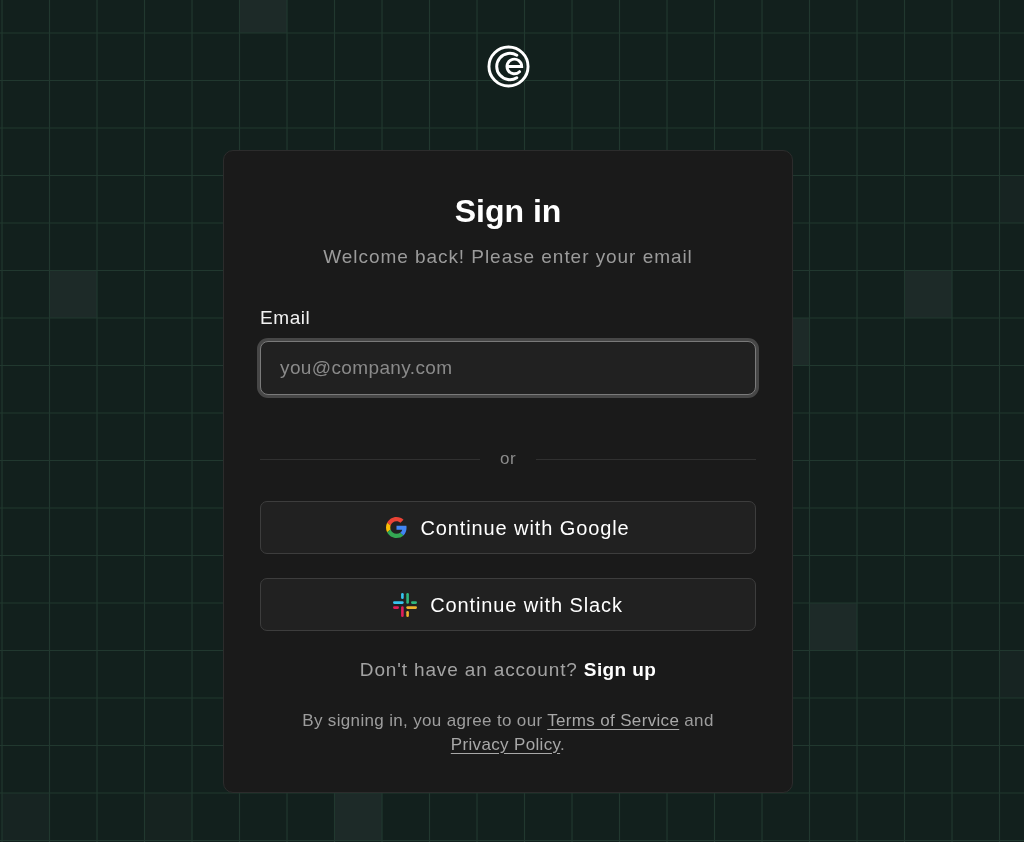 This screenshot has height=842, width=1024. What do you see at coordinates (508, 527) in the screenshot?
I see `google-button: Continue with Google` at bounding box center [508, 527].